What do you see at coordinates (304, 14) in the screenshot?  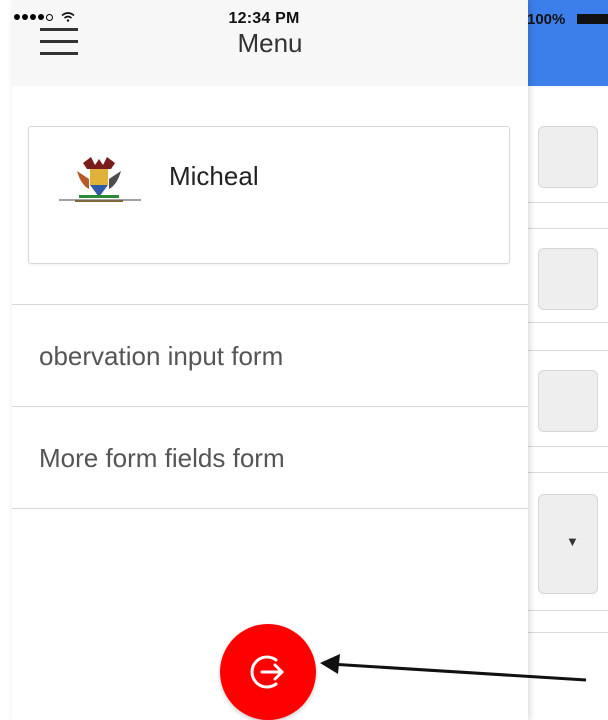 I see `status-bar: 12:34 PM 100%` at bounding box center [304, 14].